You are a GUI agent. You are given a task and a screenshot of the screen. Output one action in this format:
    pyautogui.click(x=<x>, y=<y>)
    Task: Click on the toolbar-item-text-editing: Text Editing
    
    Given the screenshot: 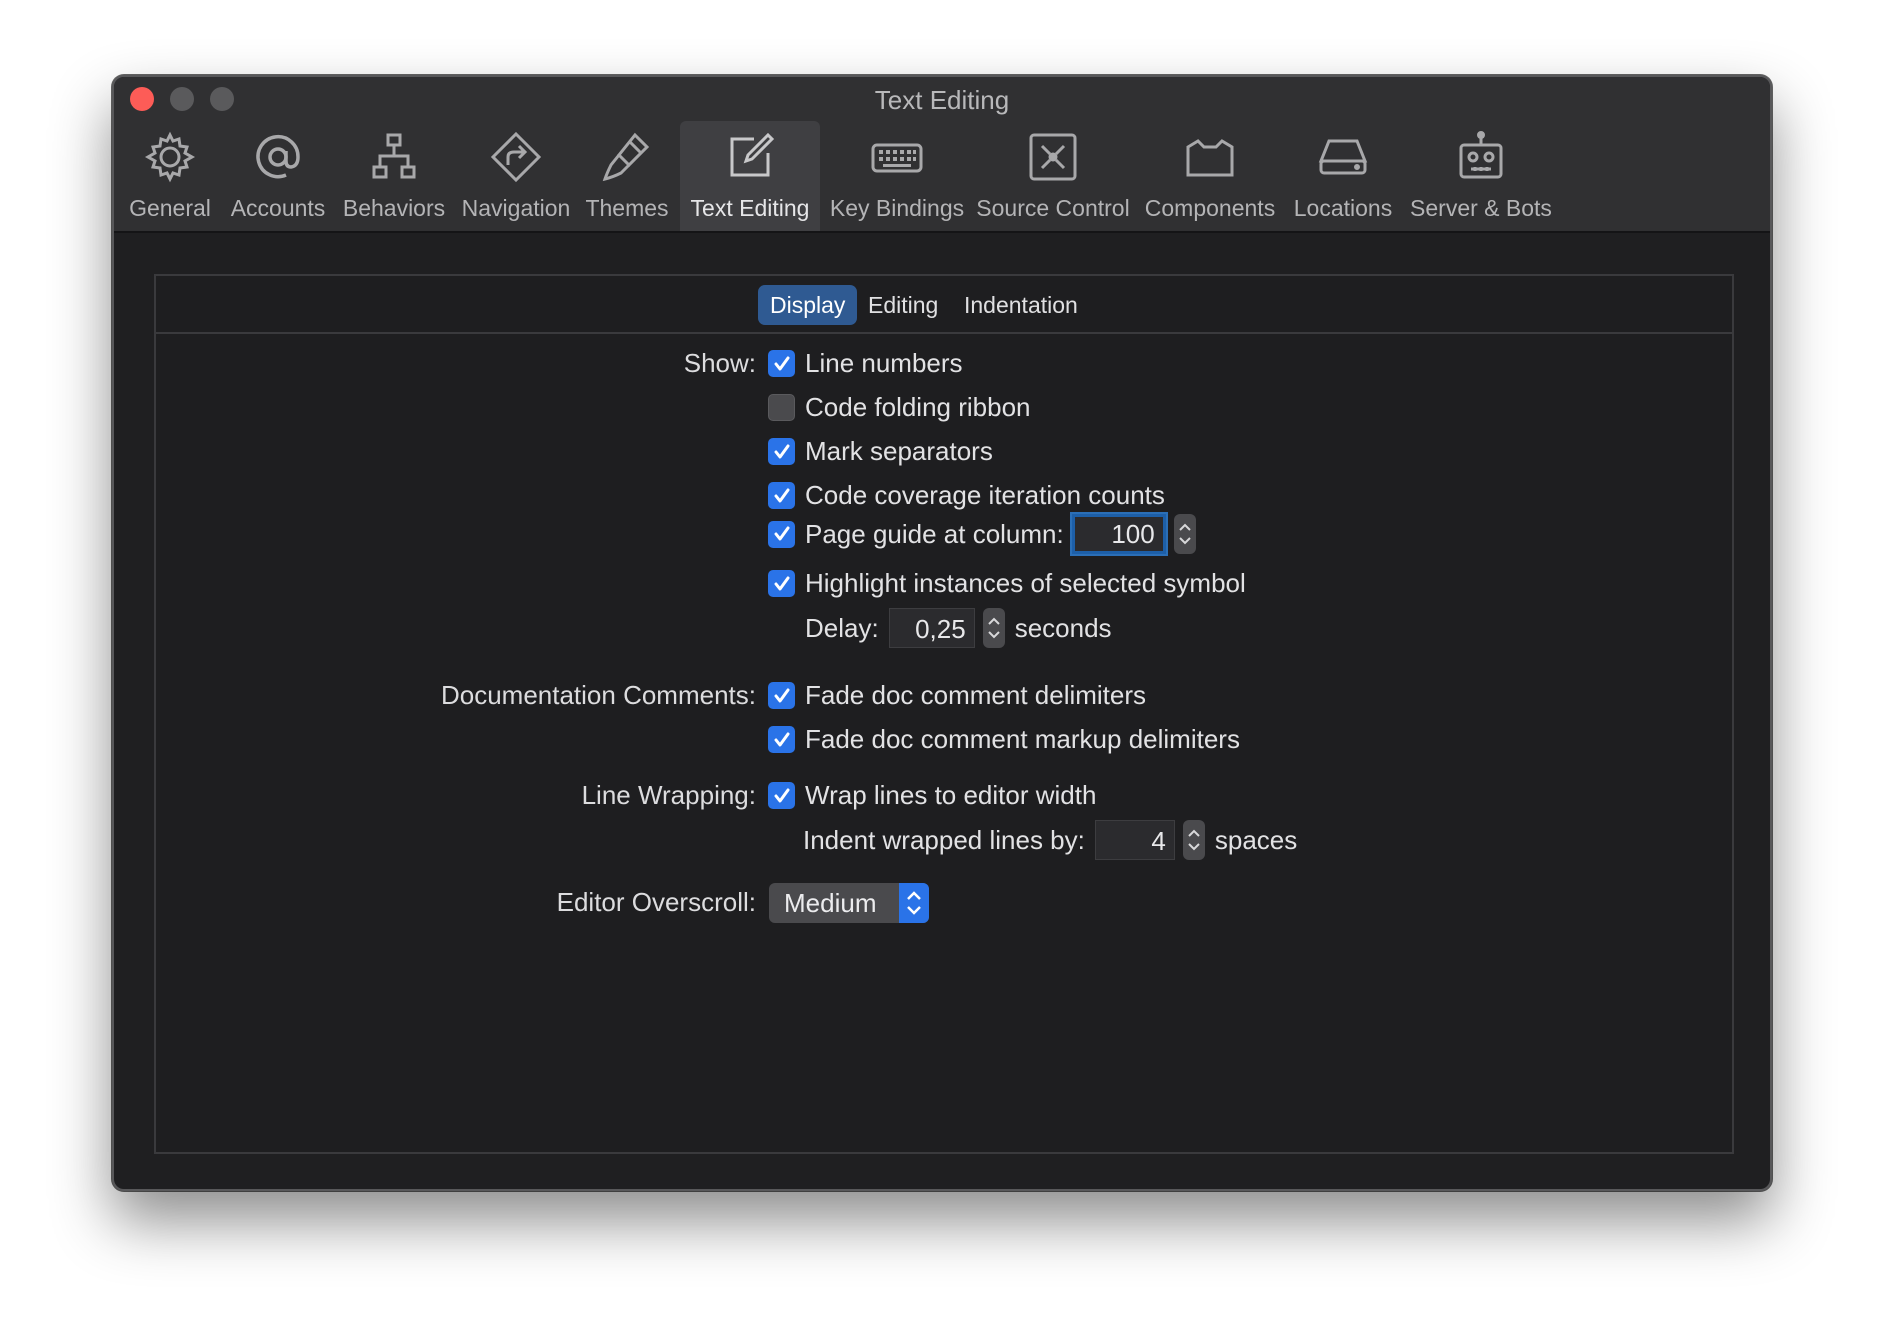 What is the action you would take?
    pyautogui.click(x=750, y=176)
    